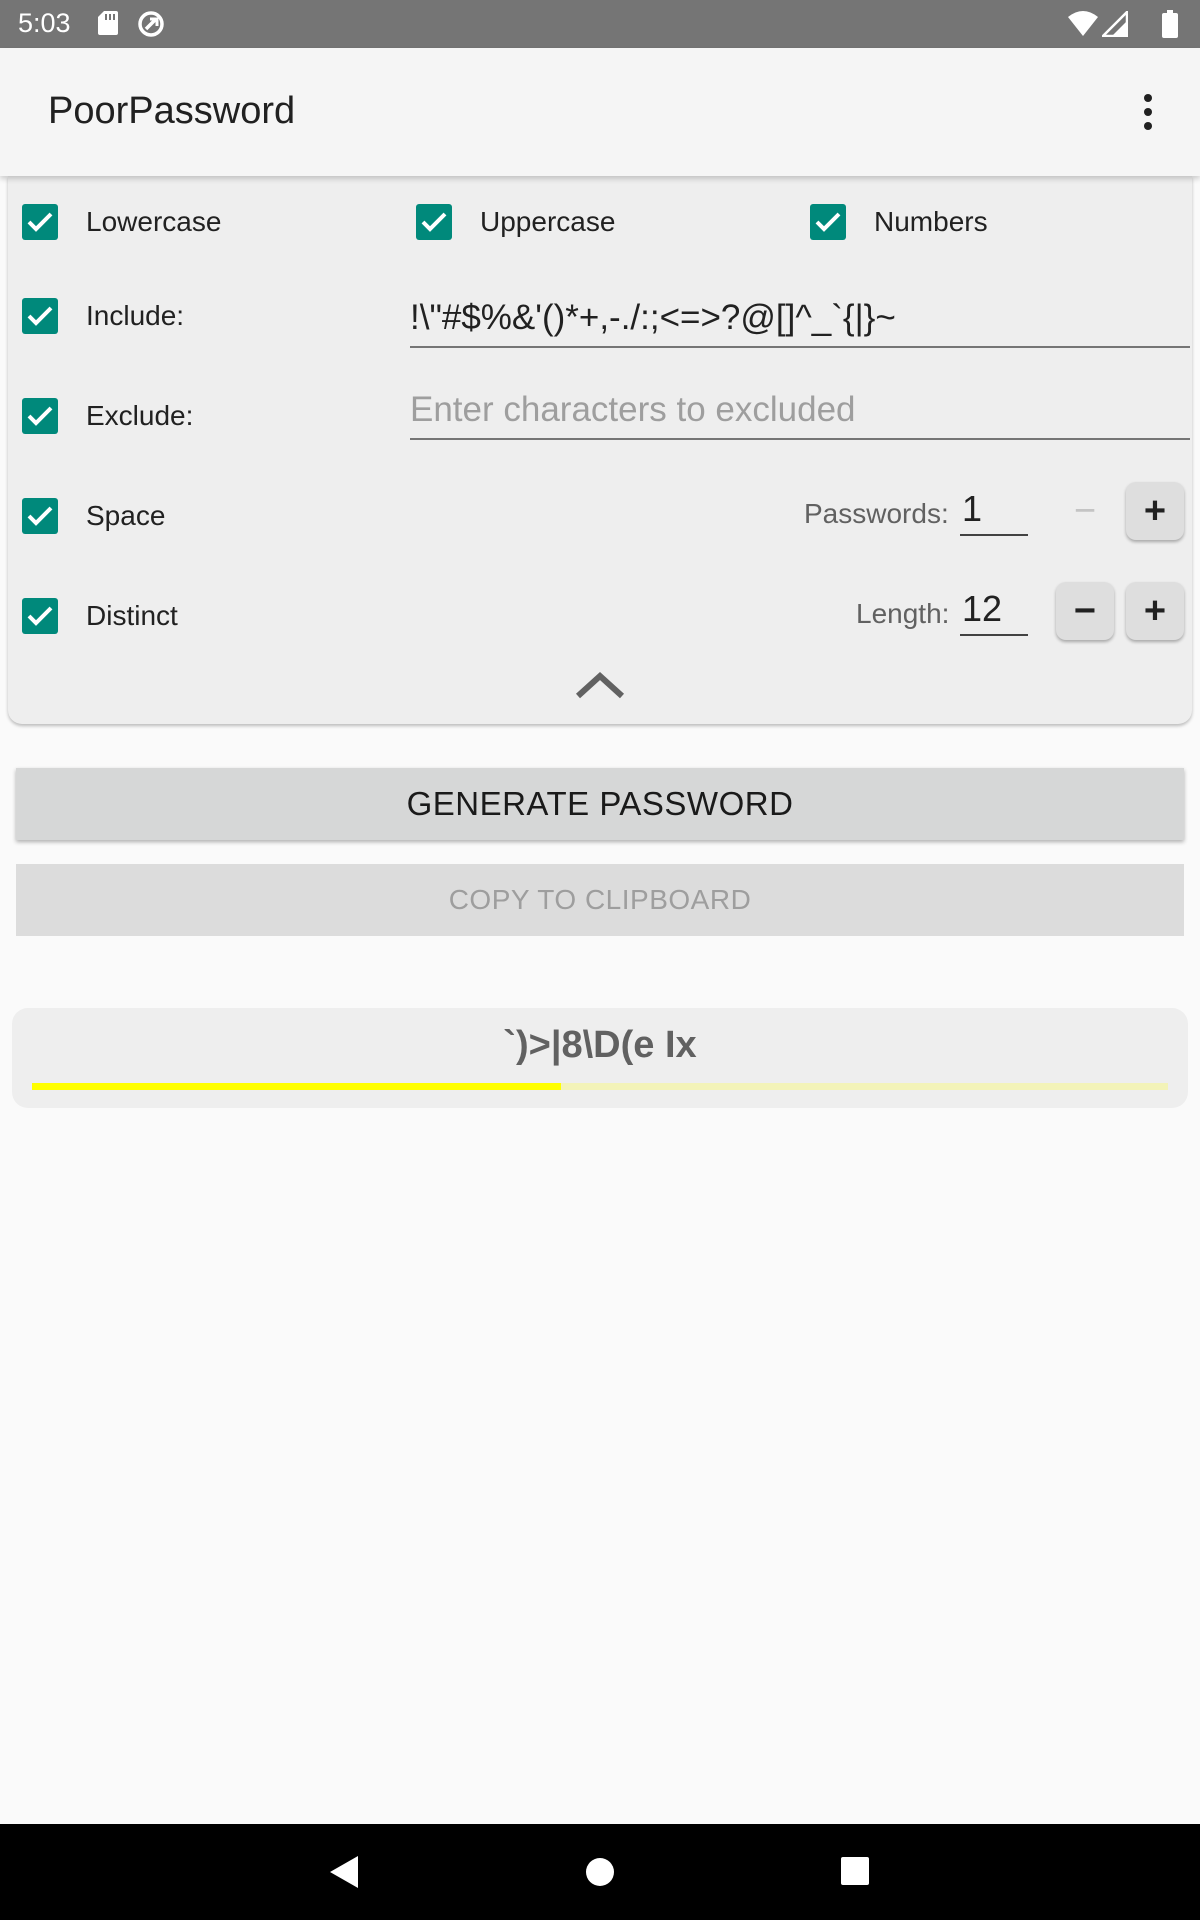 The image size is (1200, 1920). Describe the element at coordinates (140, 415) in the screenshot. I see `exclude-label: Exclude:` at that location.